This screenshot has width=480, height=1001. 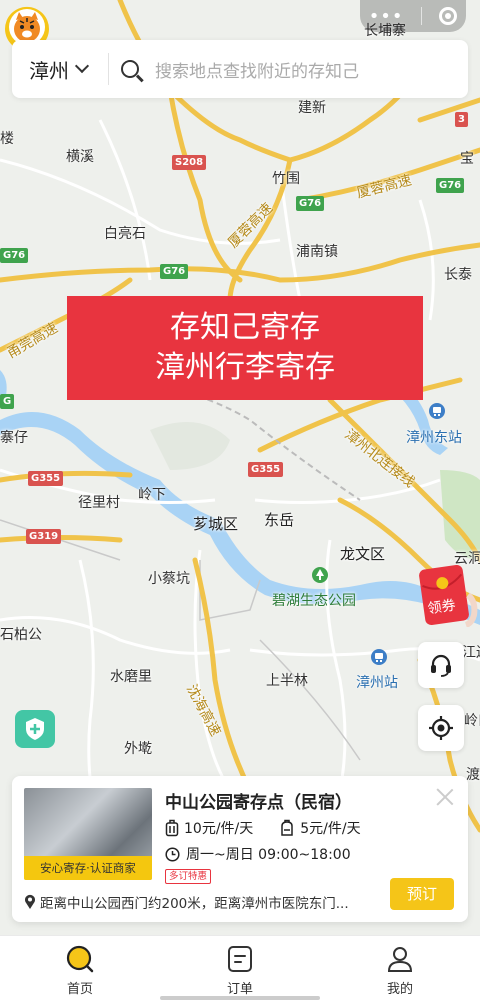 I want to click on location-pin-icon, so click(x=30, y=901).